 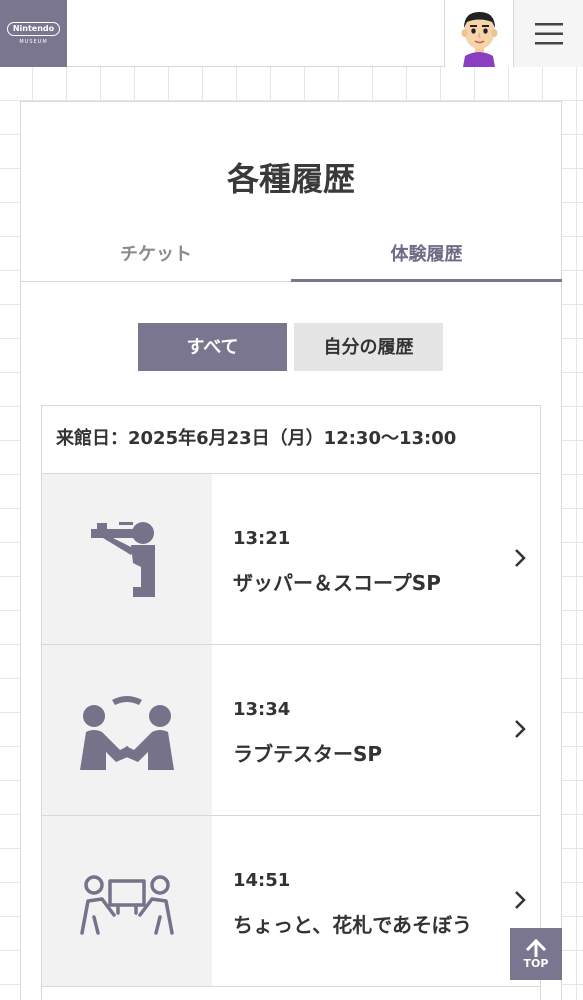 What do you see at coordinates (127, 733) in the screenshot?
I see `love-tester-icon` at bounding box center [127, 733].